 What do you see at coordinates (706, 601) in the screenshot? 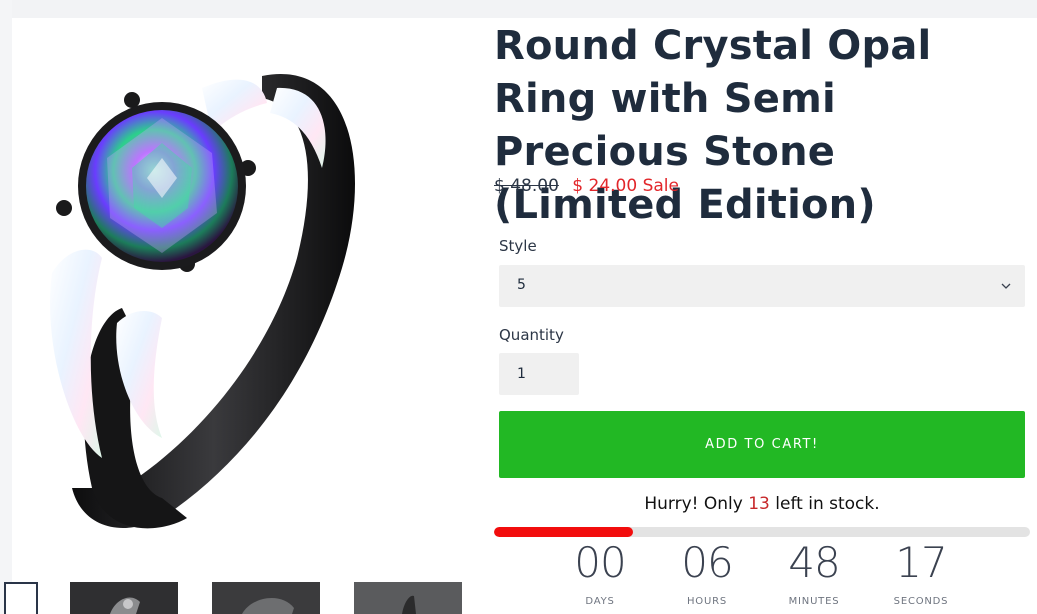
I see `countdown-hours-label: HOURS` at bounding box center [706, 601].